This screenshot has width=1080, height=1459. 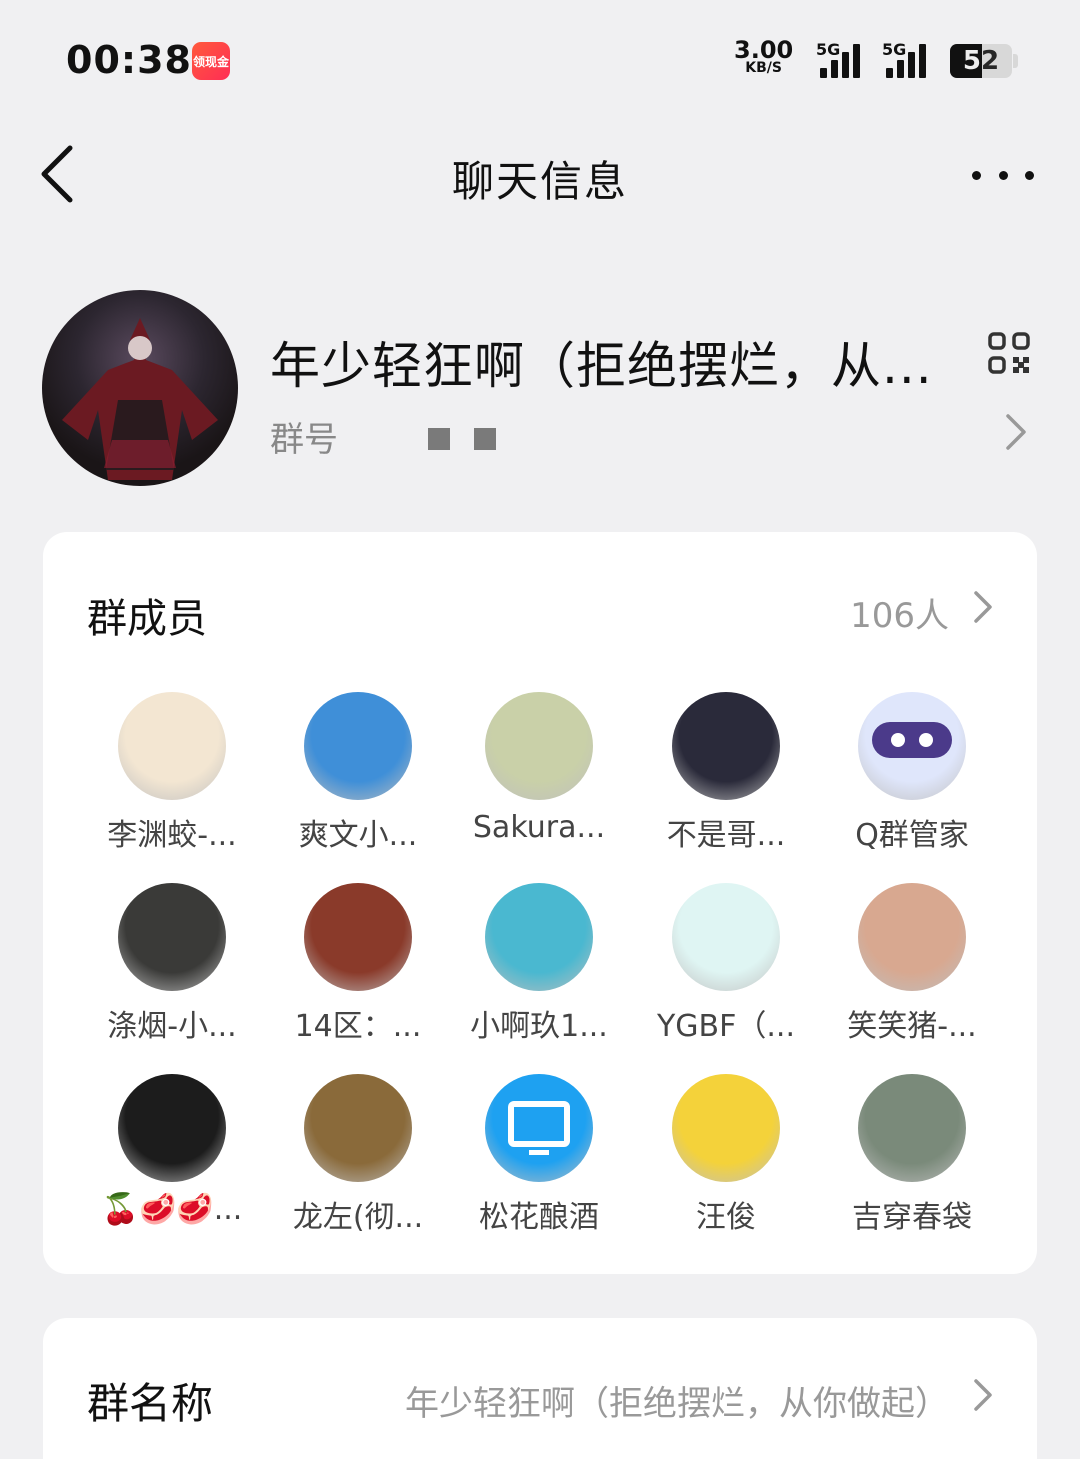 I want to click on qr-code-button, so click(x=1009, y=353).